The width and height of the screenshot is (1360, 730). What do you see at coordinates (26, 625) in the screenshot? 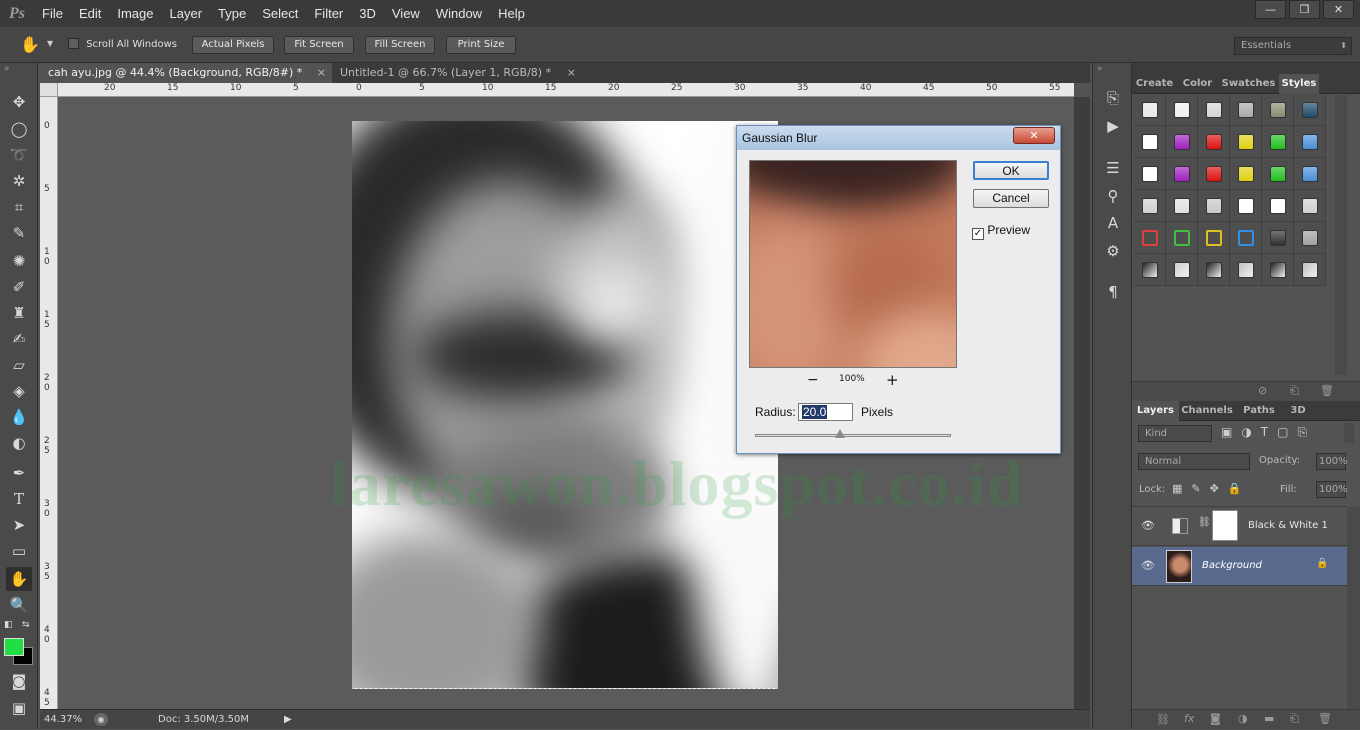
I see `swap-colors-icon: ⇆` at bounding box center [26, 625].